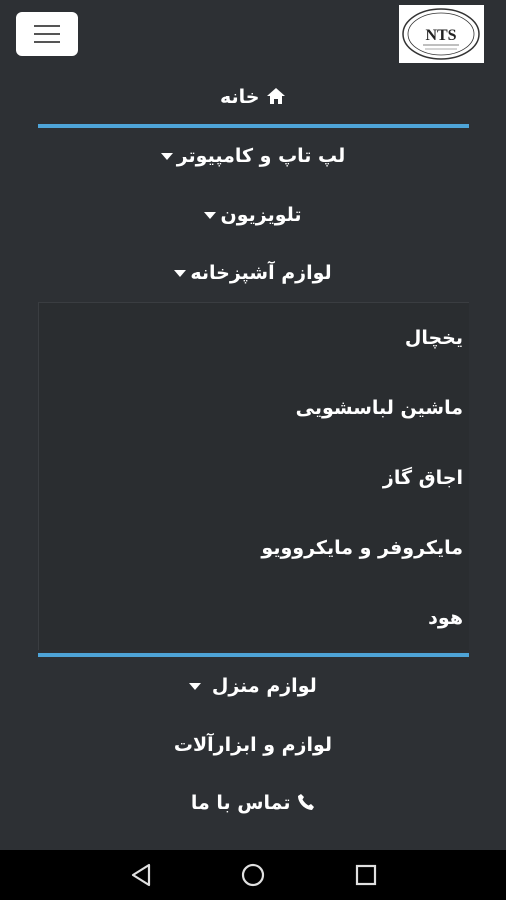 The width and height of the screenshot is (506, 900). I want to click on svg-text: NTS, so click(440, 35).